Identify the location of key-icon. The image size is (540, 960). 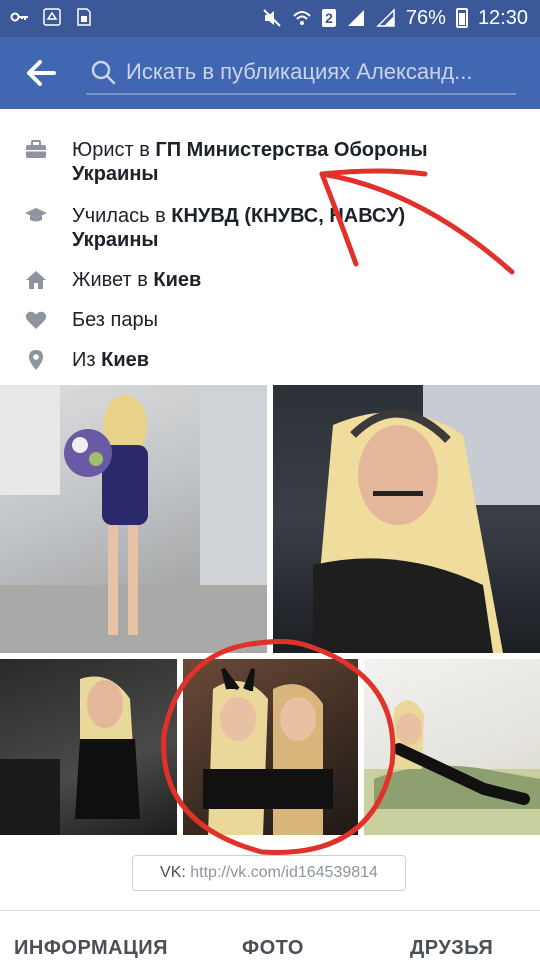
(19, 17).